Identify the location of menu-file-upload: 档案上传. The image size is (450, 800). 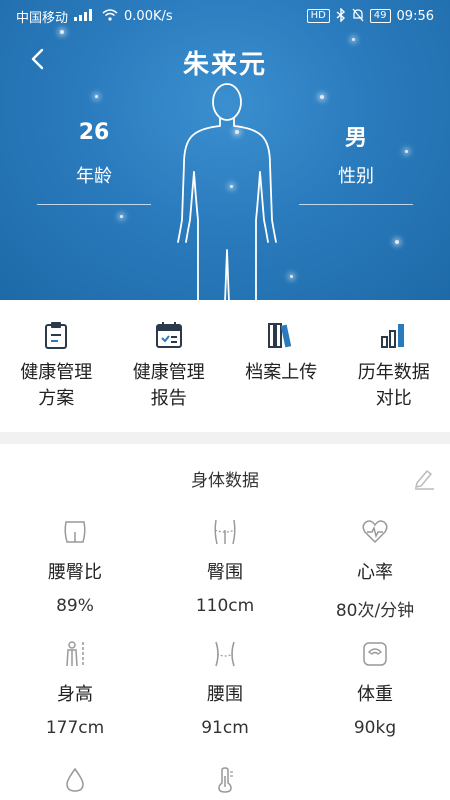
(281, 366).